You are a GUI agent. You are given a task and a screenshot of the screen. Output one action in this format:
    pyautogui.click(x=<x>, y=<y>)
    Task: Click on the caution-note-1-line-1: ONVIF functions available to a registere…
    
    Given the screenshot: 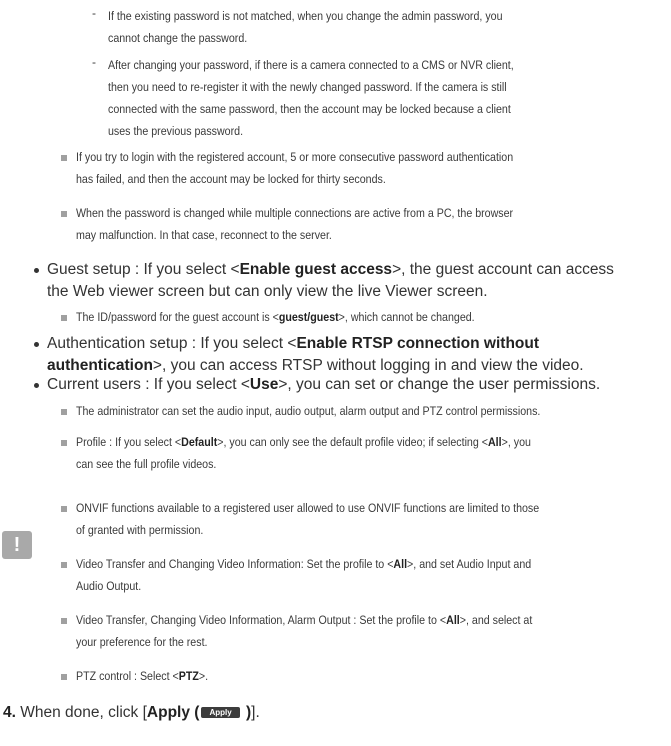 What is the action you would take?
    pyautogui.click(x=308, y=508)
    